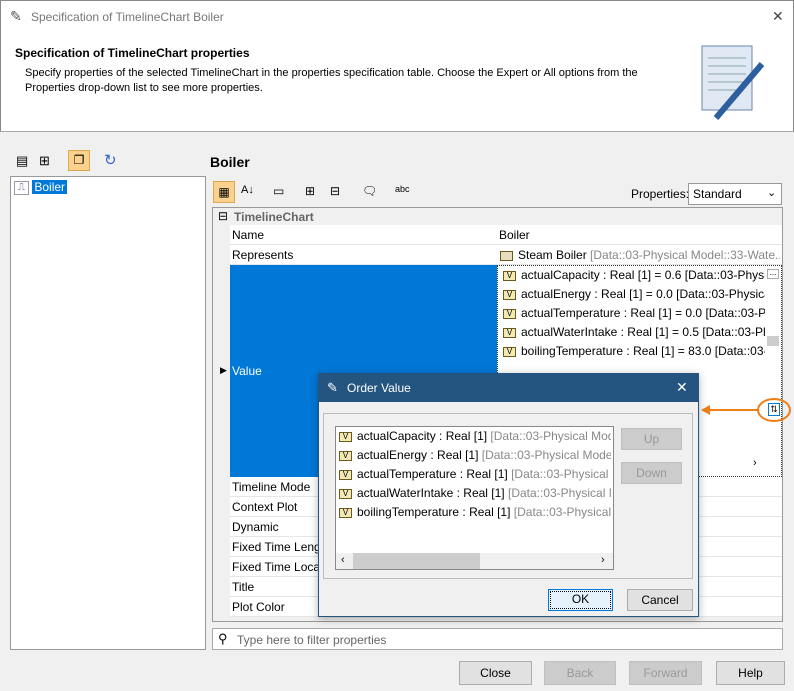  What do you see at coordinates (278, 191) in the screenshot?
I see `description-icon: ▭` at bounding box center [278, 191].